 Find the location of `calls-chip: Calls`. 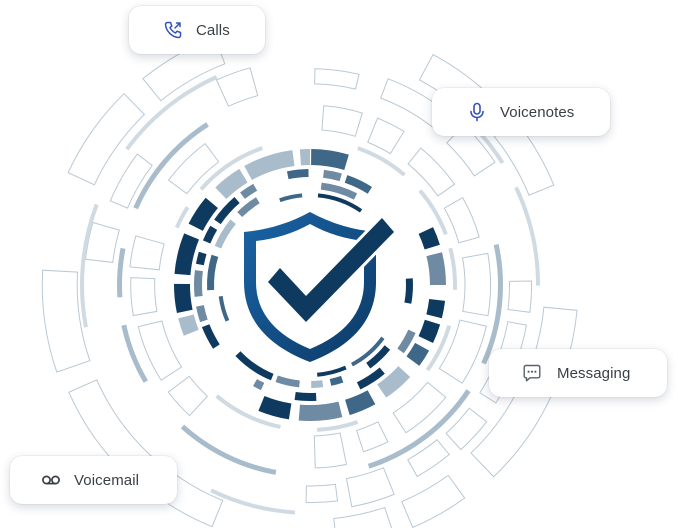

calls-chip: Calls is located at coordinates (197, 30).